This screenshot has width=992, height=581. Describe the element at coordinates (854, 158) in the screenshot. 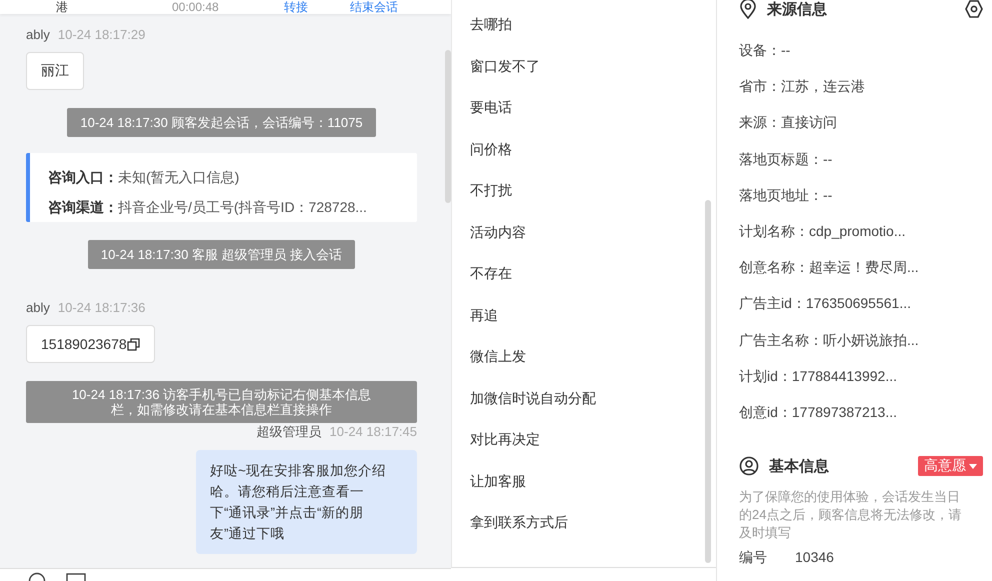

I see `info-field: 落地页标题：--` at that location.